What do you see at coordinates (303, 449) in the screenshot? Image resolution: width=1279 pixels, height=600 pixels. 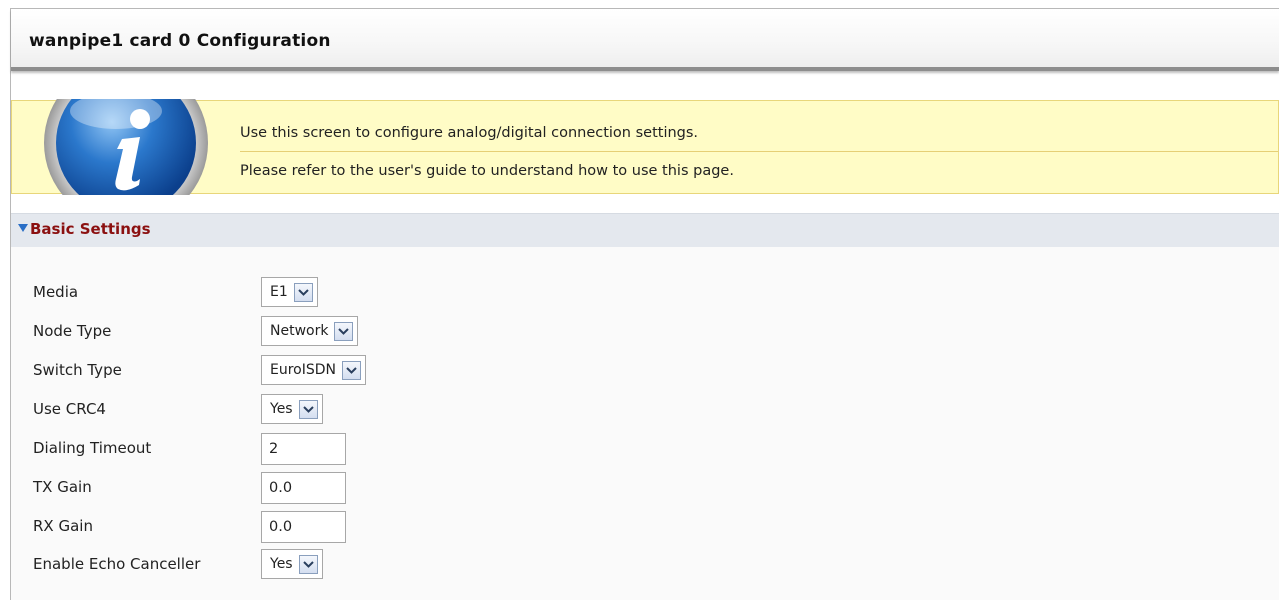 I see `dialing-timeout-input: 2` at bounding box center [303, 449].